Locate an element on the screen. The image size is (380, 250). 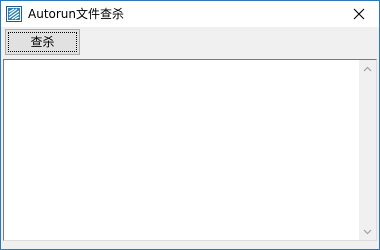
toolbar: 查杀 is located at coordinates (190, 43).